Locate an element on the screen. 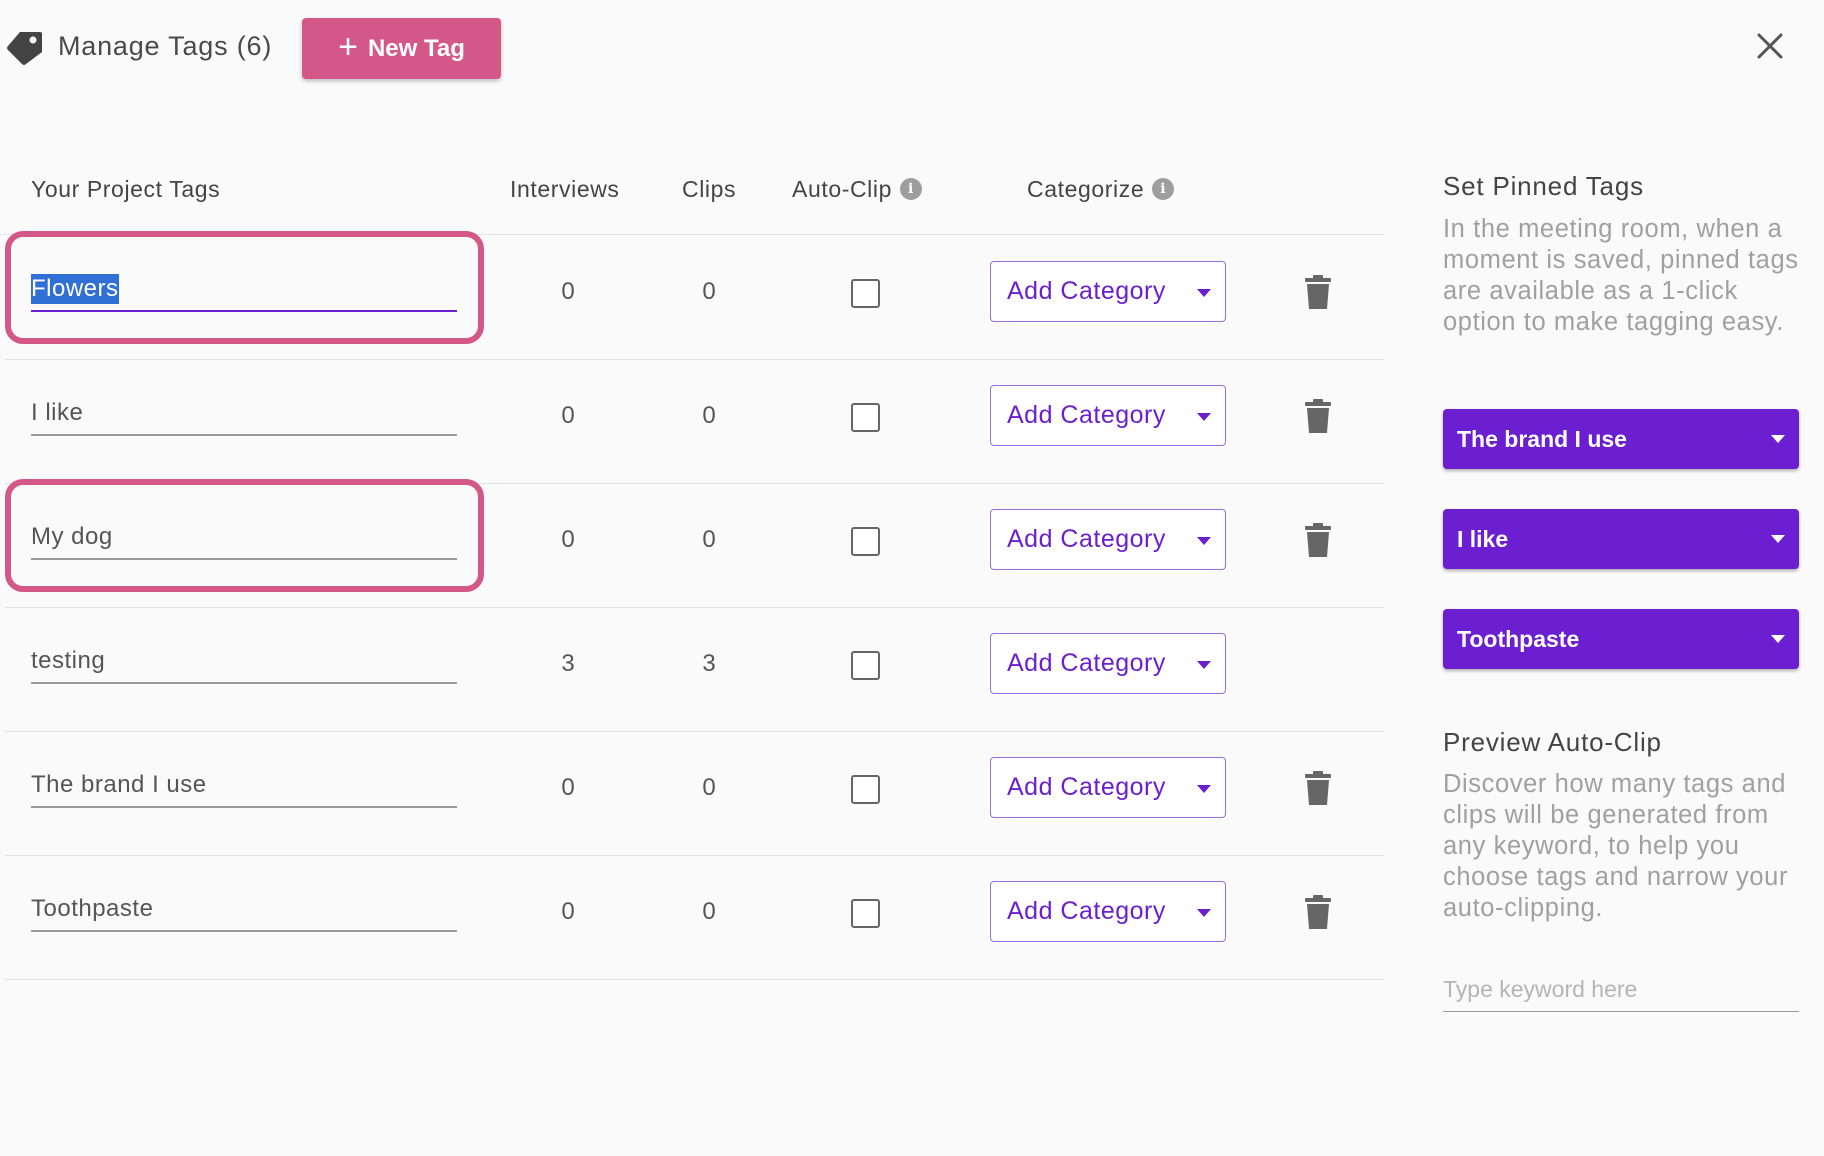  page-title: Manage Tags (6) is located at coordinates (165, 46).